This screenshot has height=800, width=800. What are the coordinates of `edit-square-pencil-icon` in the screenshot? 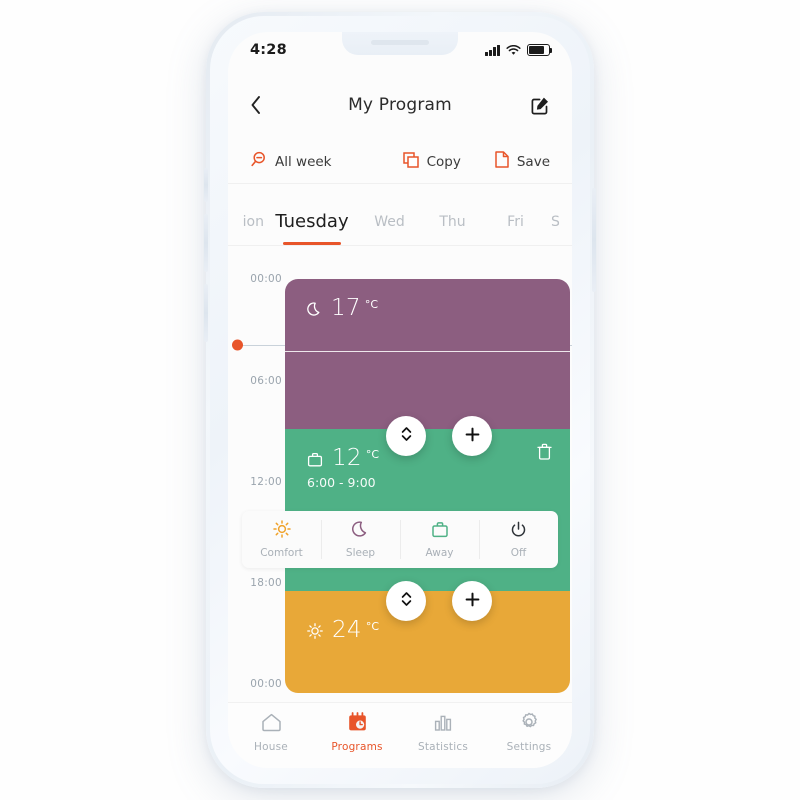 It's located at (537, 105).